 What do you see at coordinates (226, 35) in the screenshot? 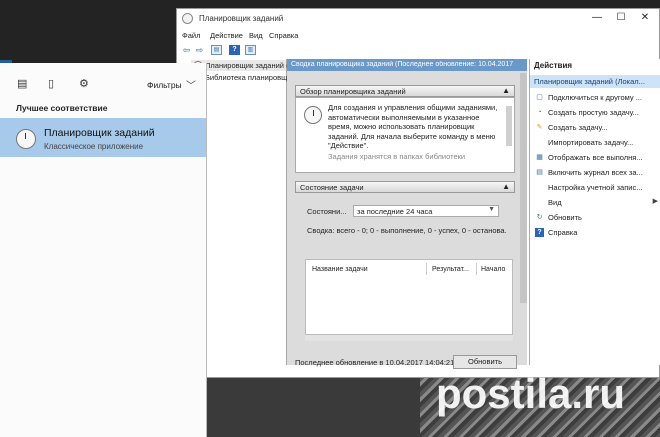
I see `menu-action: Действие` at bounding box center [226, 35].